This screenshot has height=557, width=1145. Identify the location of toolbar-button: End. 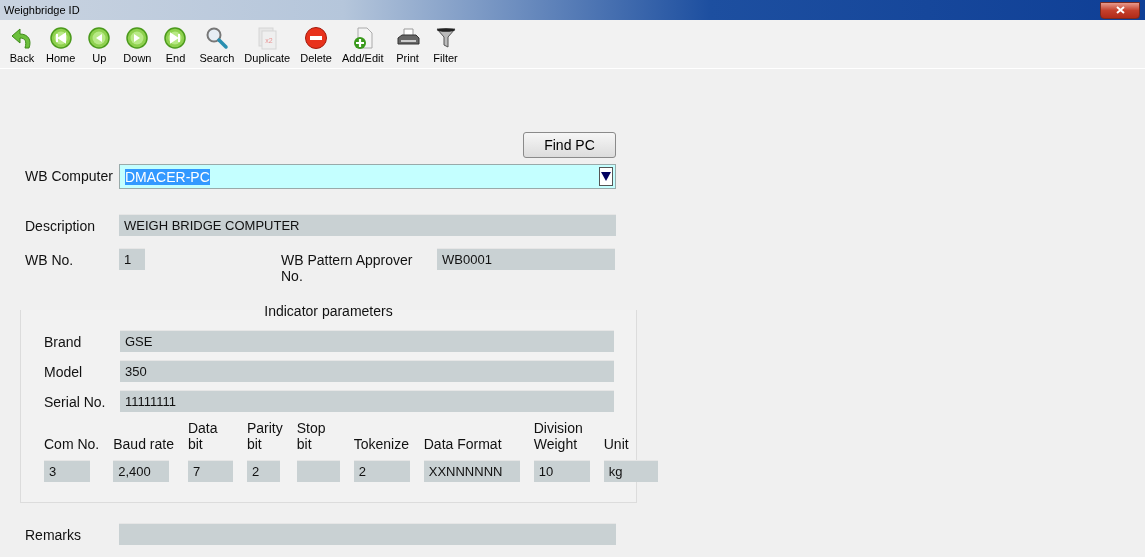
(175, 43).